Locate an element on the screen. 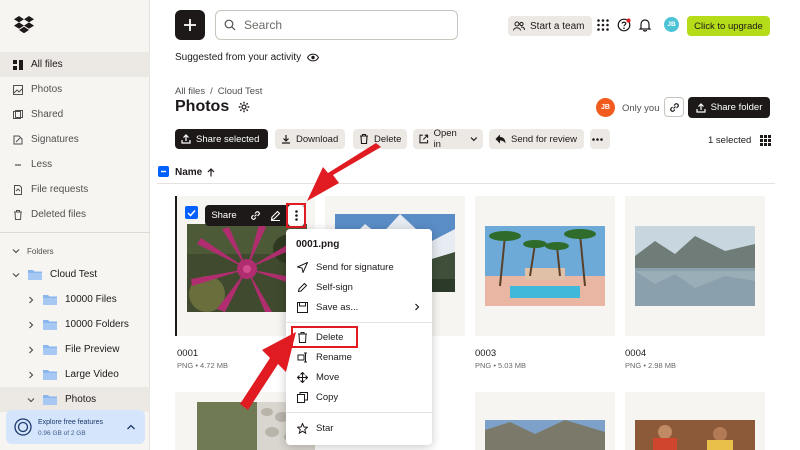 The width and height of the screenshot is (800, 450). file-select-checkbox is located at coordinates (191, 212).